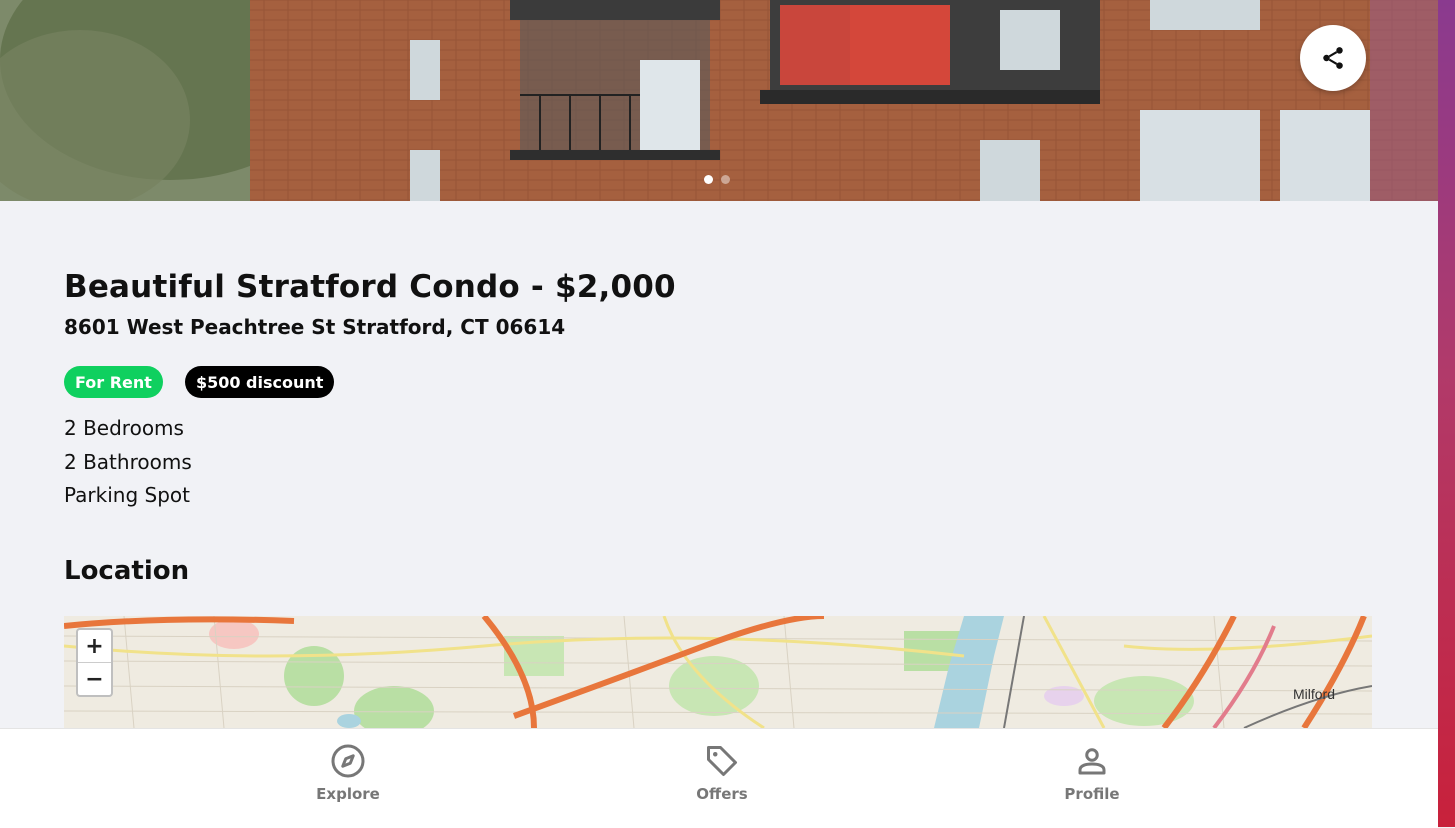  I want to click on zoom-out-button: −, so click(94, 678).